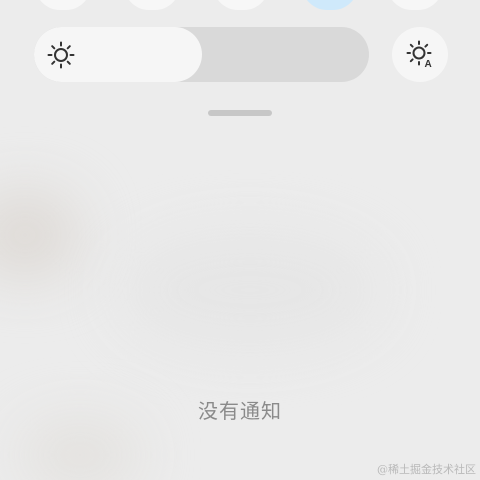 The height and width of the screenshot is (480, 480). What do you see at coordinates (201, 54) in the screenshot?
I see `brightness-slider` at bounding box center [201, 54].